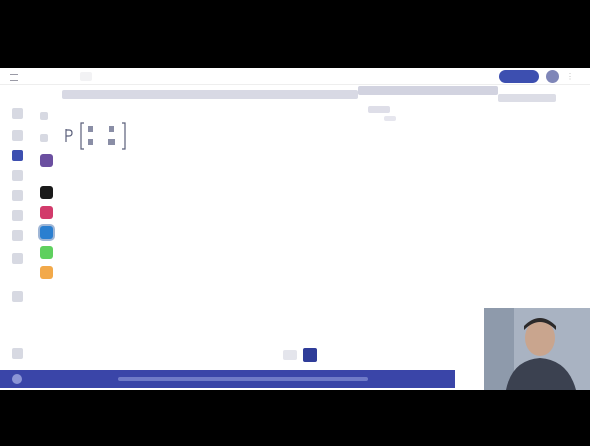 This screenshot has height=446, width=590. What do you see at coordinates (46, 192) in the screenshot?
I see `swatch-black` at bounding box center [46, 192].